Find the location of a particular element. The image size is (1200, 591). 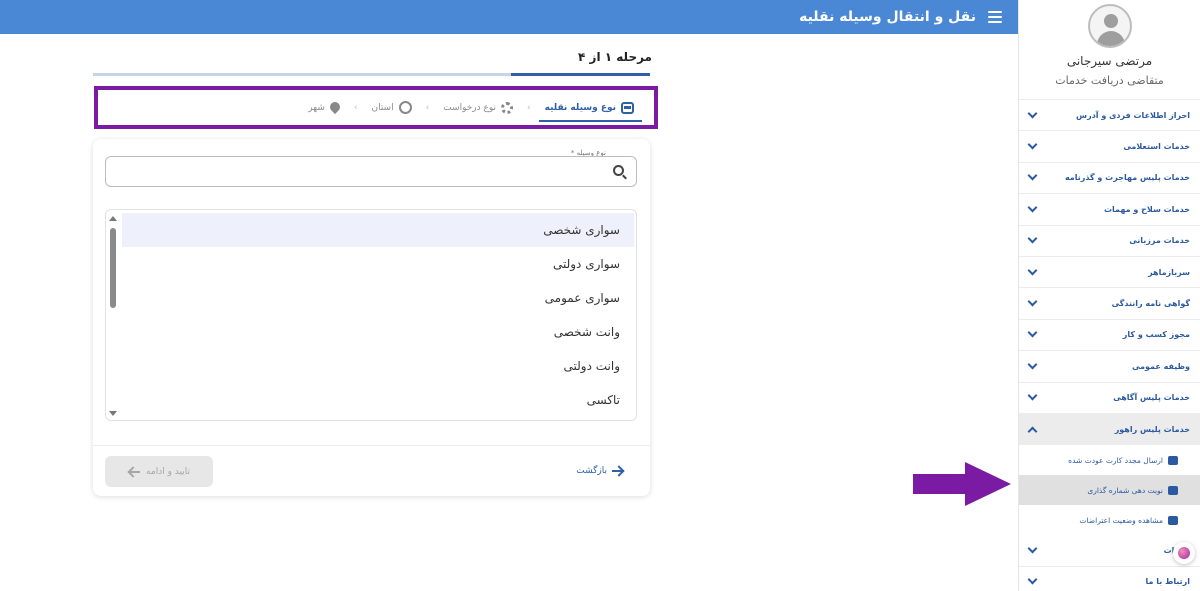

back-label: بازگشت is located at coordinates (591, 471).